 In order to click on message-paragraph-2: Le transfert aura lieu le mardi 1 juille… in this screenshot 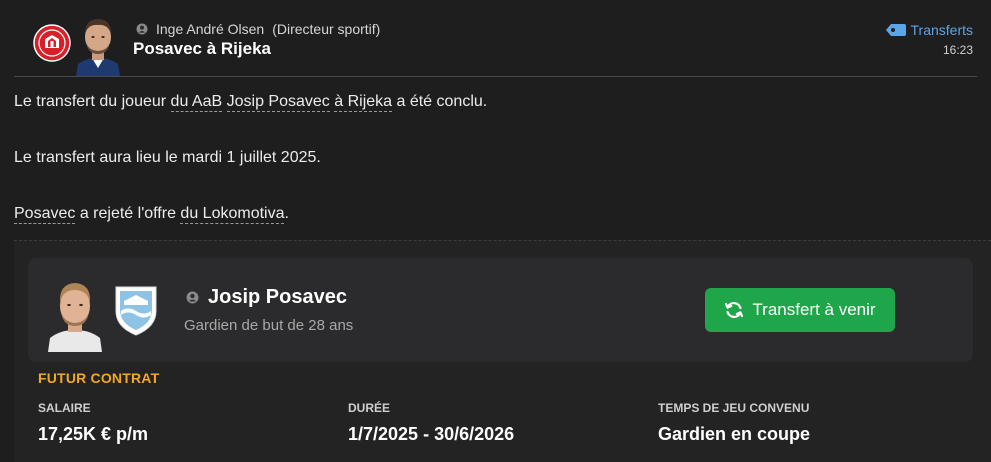, I will do `click(167, 157)`.